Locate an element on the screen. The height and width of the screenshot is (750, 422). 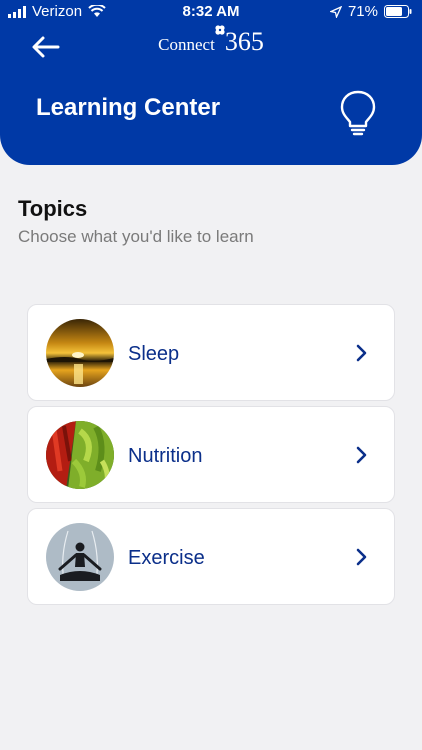
topics-heading: Topics is located at coordinates (53, 208).